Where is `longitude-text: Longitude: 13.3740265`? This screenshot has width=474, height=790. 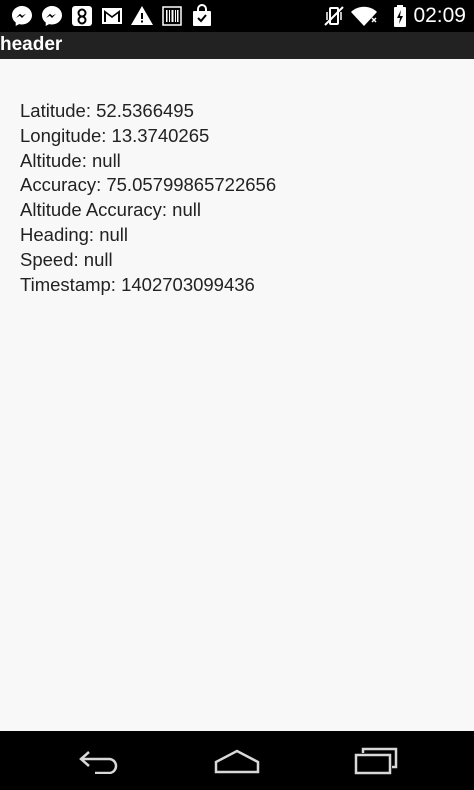 longitude-text: Longitude: 13.3740265 is located at coordinates (115, 135).